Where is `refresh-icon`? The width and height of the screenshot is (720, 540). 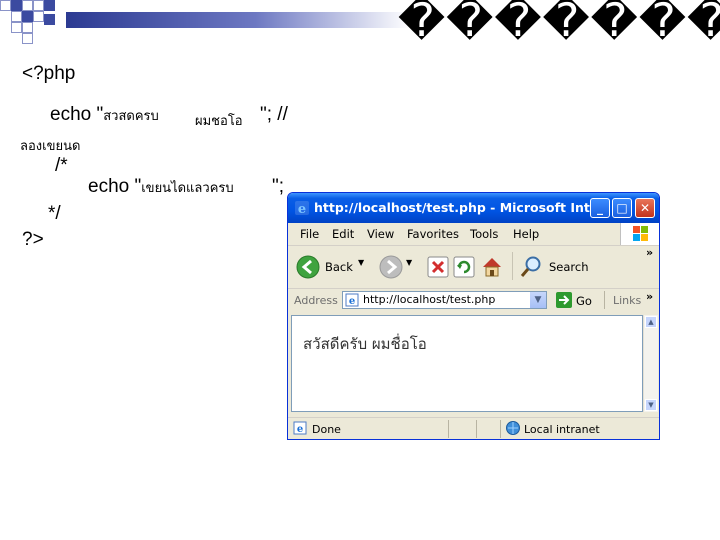
refresh-icon is located at coordinates (464, 267).